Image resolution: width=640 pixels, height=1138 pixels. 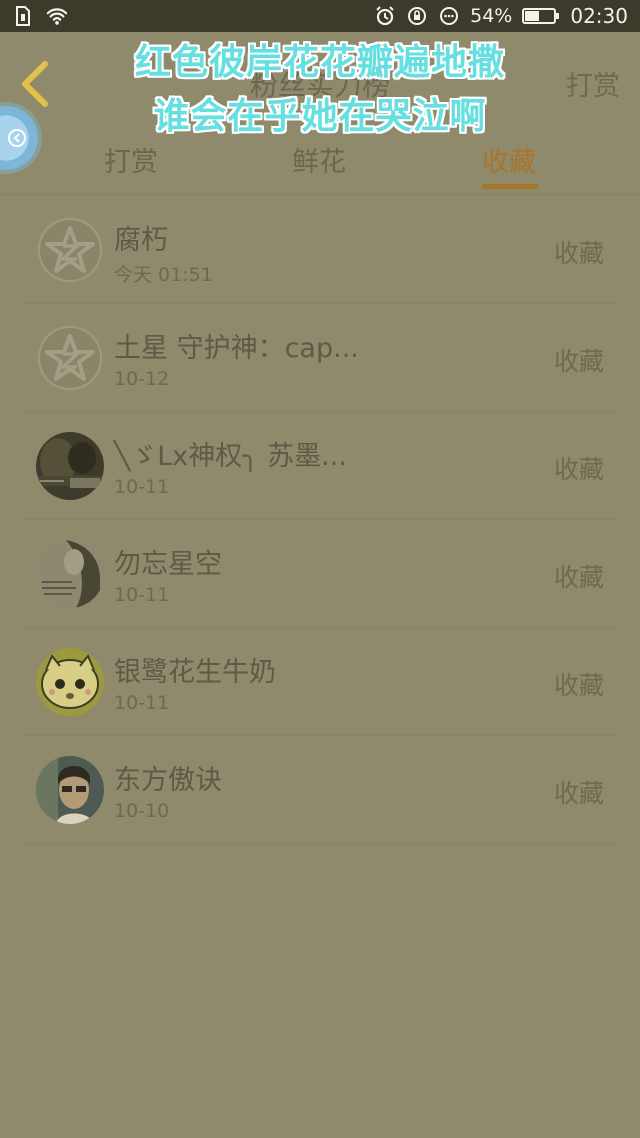 I want to click on fan-name: 腐朽, so click(x=141, y=240).